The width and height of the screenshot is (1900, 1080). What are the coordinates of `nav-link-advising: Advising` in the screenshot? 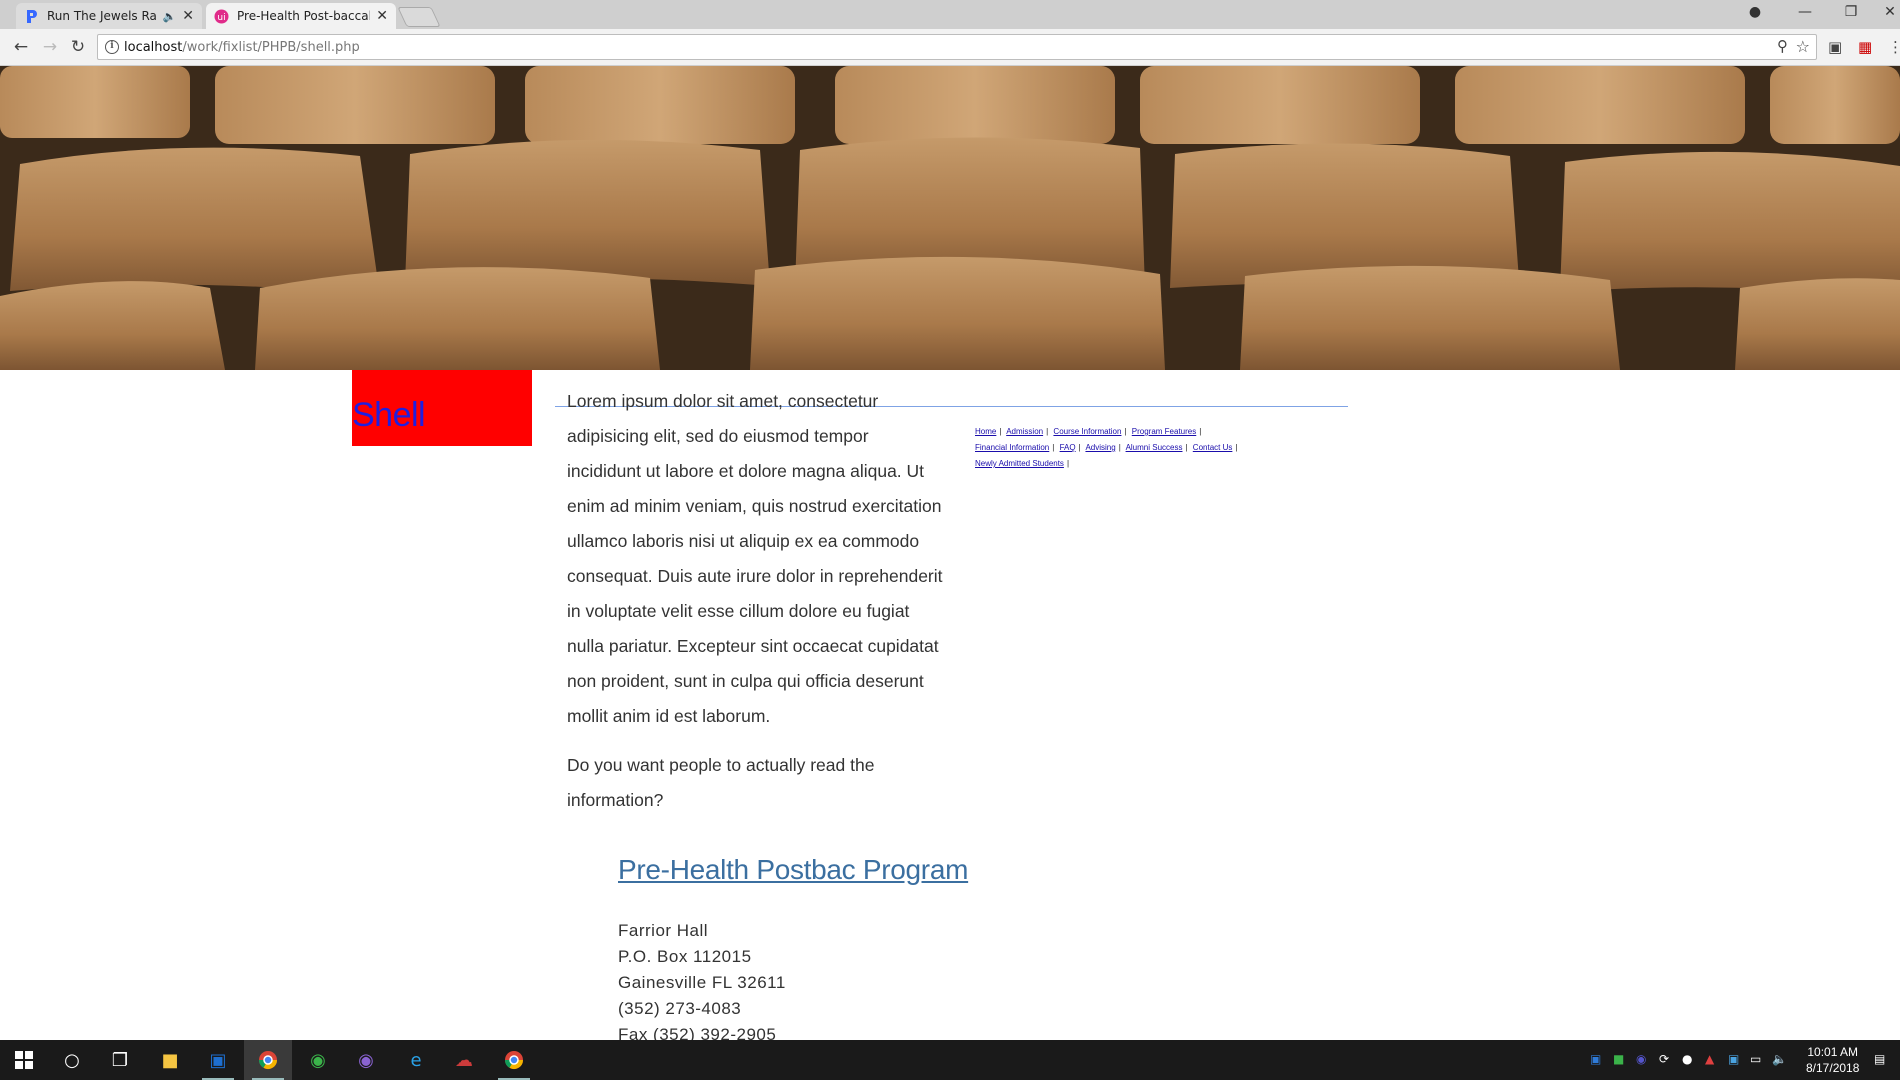 It's located at (1100, 447).